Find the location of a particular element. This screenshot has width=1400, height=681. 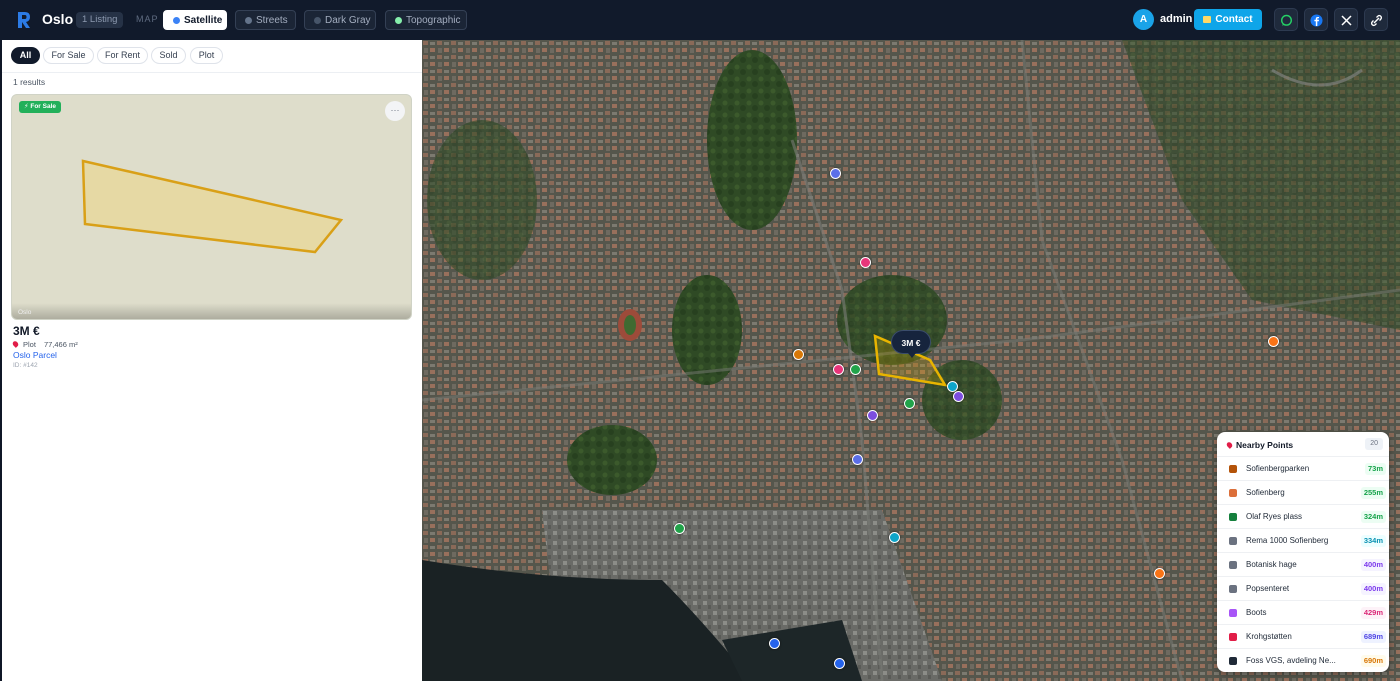

nearby-item: Botanisk hage 400m is located at coordinates (1303, 564).